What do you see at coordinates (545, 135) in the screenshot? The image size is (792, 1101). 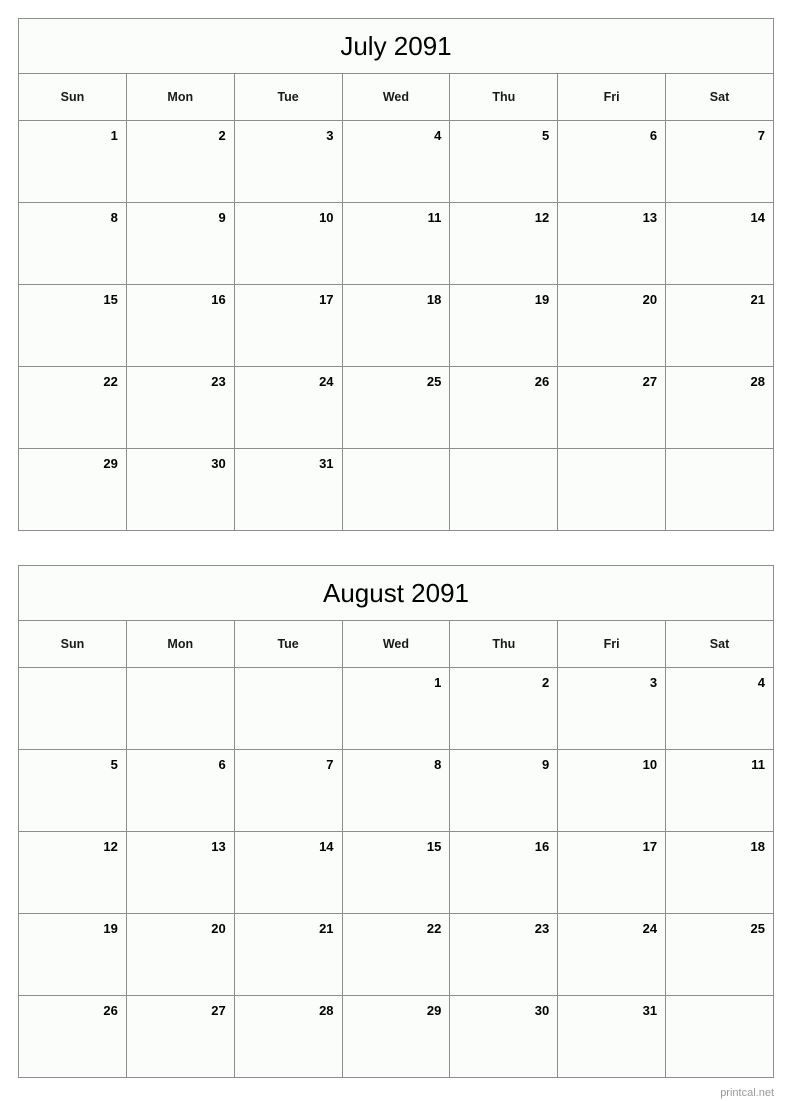 I see `day-number: 5` at bounding box center [545, 135].